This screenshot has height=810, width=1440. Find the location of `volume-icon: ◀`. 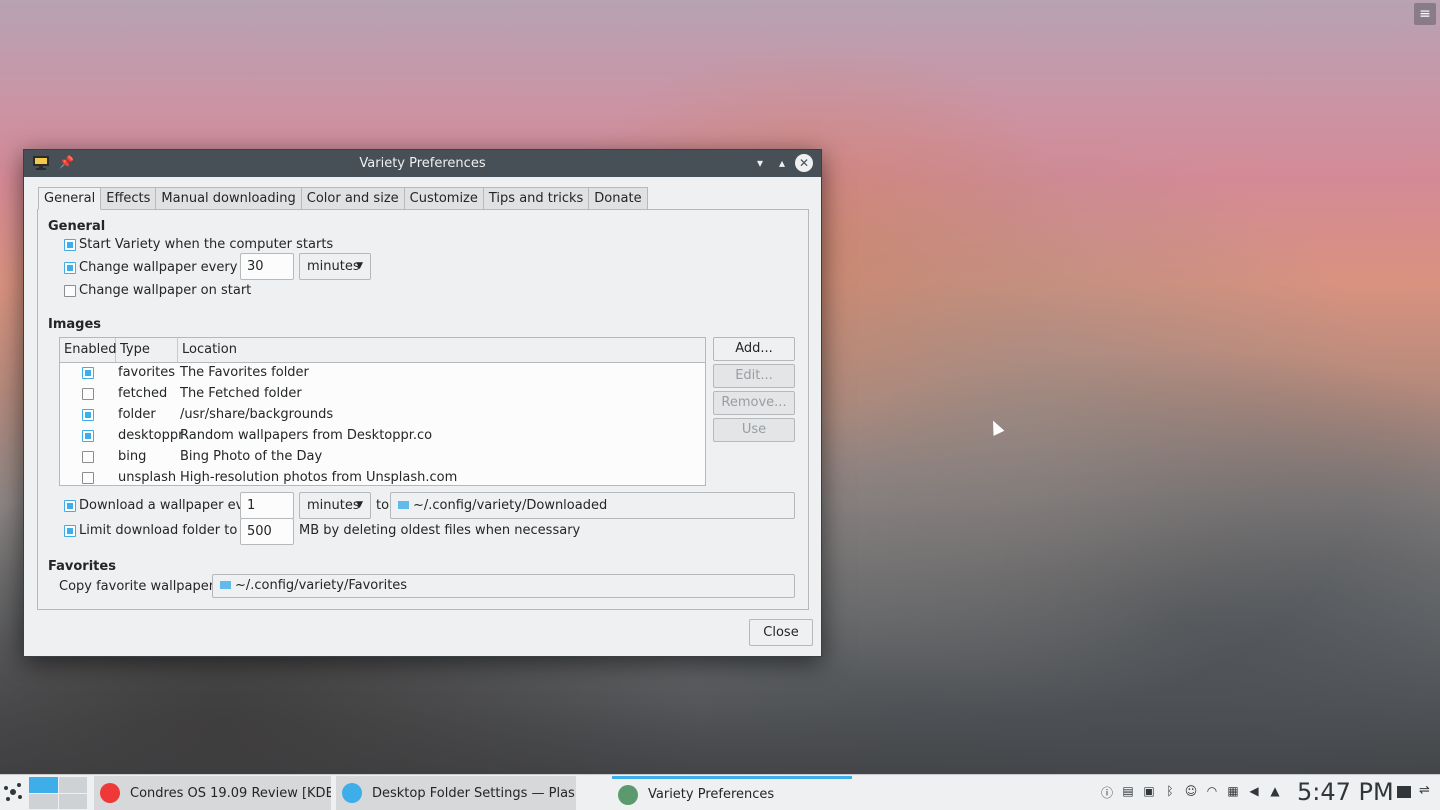

volume-icon: ◀ is located at coordinates (1254, 792).